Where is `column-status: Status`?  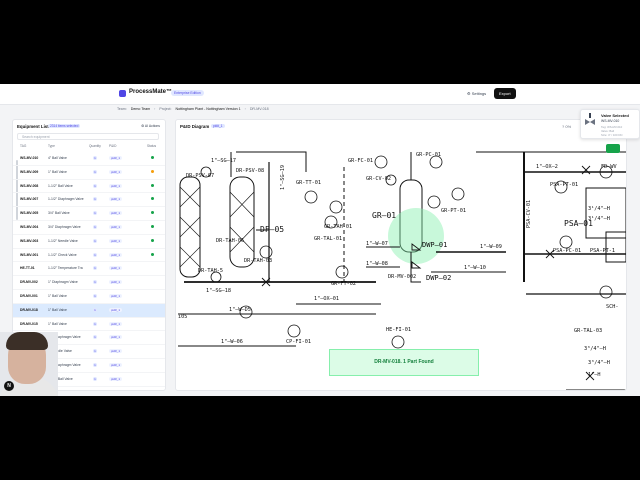 column-status: Status is located at coordinates (151, 146).